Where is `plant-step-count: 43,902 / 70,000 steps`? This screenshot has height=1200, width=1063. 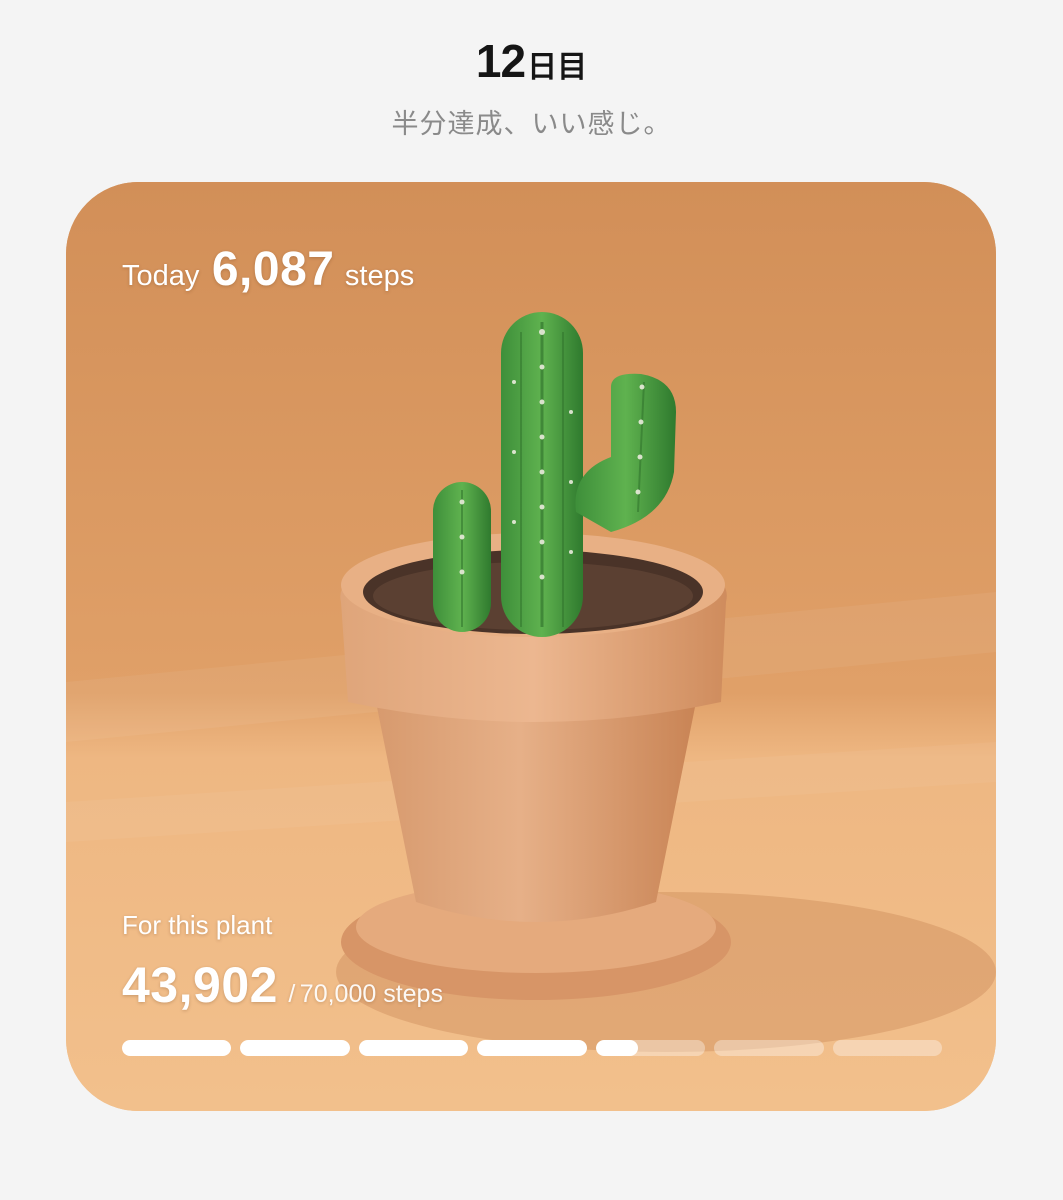
plant-step-count: 43,902 / 70,000 steps is located at coordinates (282, 985).